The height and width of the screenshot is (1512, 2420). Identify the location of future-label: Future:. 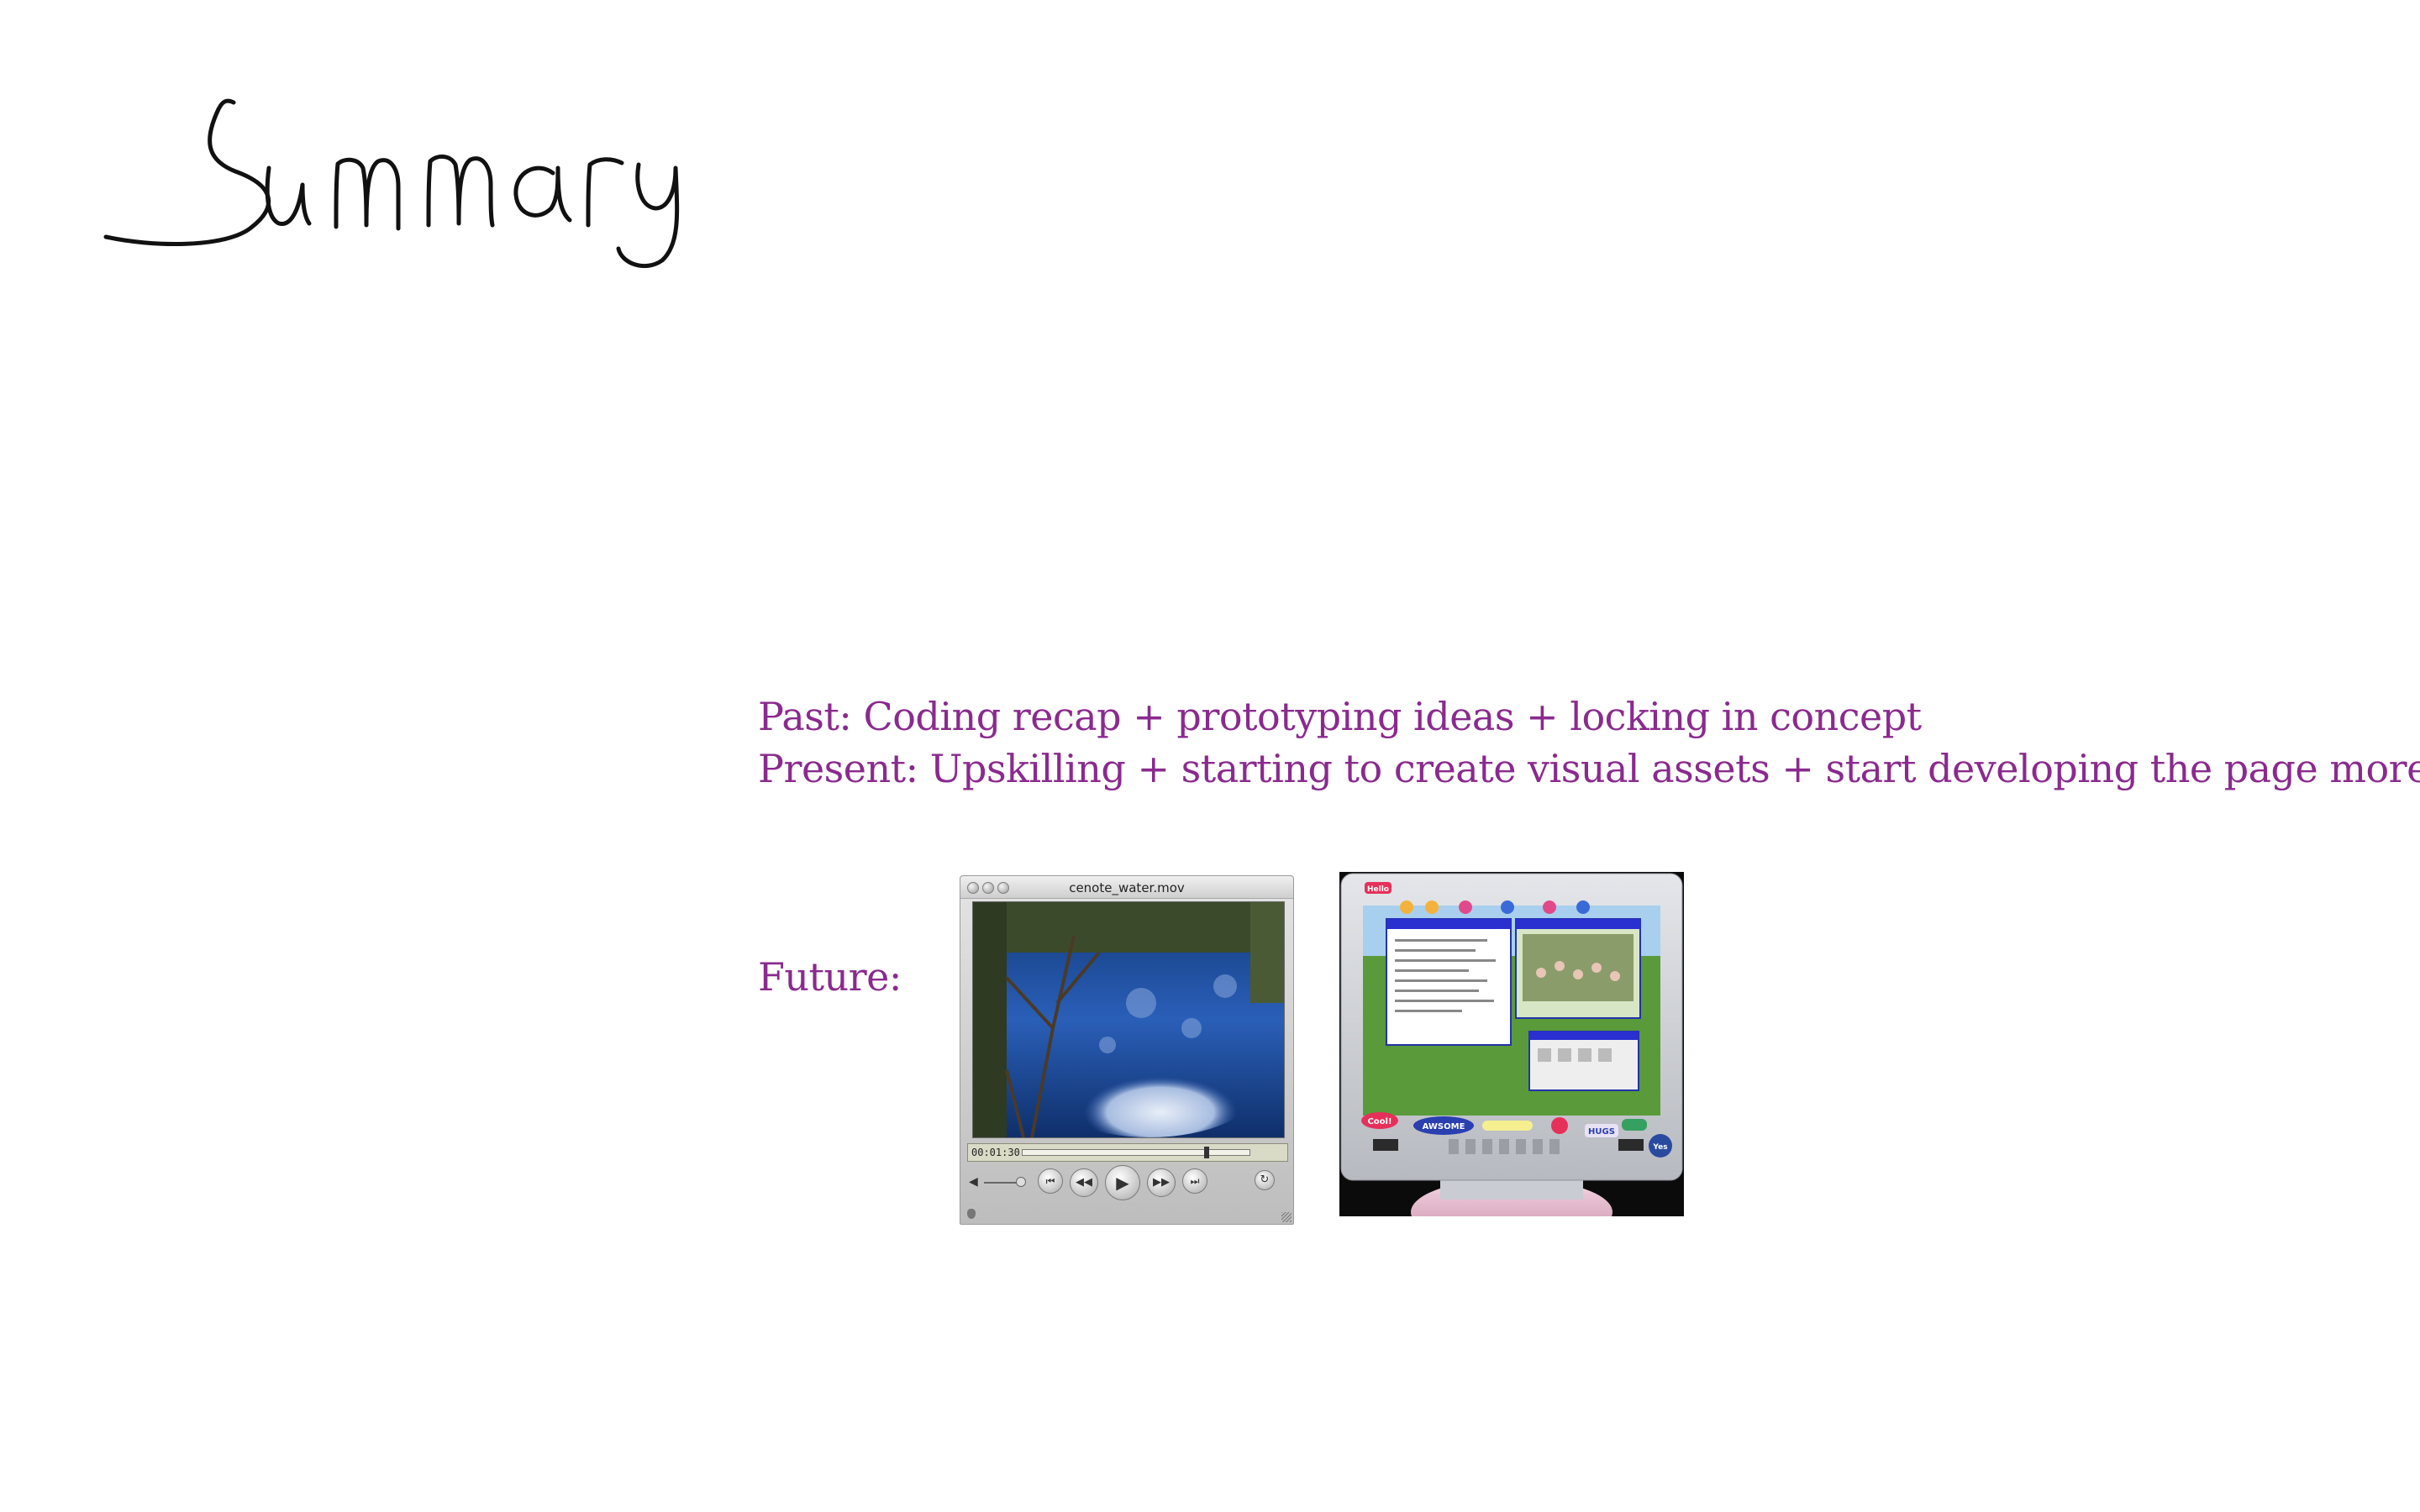
(830, 977).